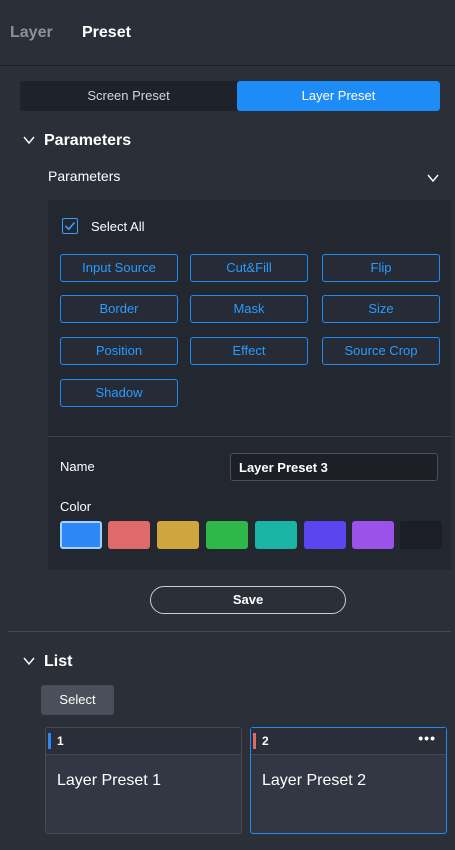 Image resolution: width=455 pixels, height=850 pixels. What do you see at coordinates (227, 535) in the screenshot?
I see `color-swatch-green` at bounding box center [227, 535].